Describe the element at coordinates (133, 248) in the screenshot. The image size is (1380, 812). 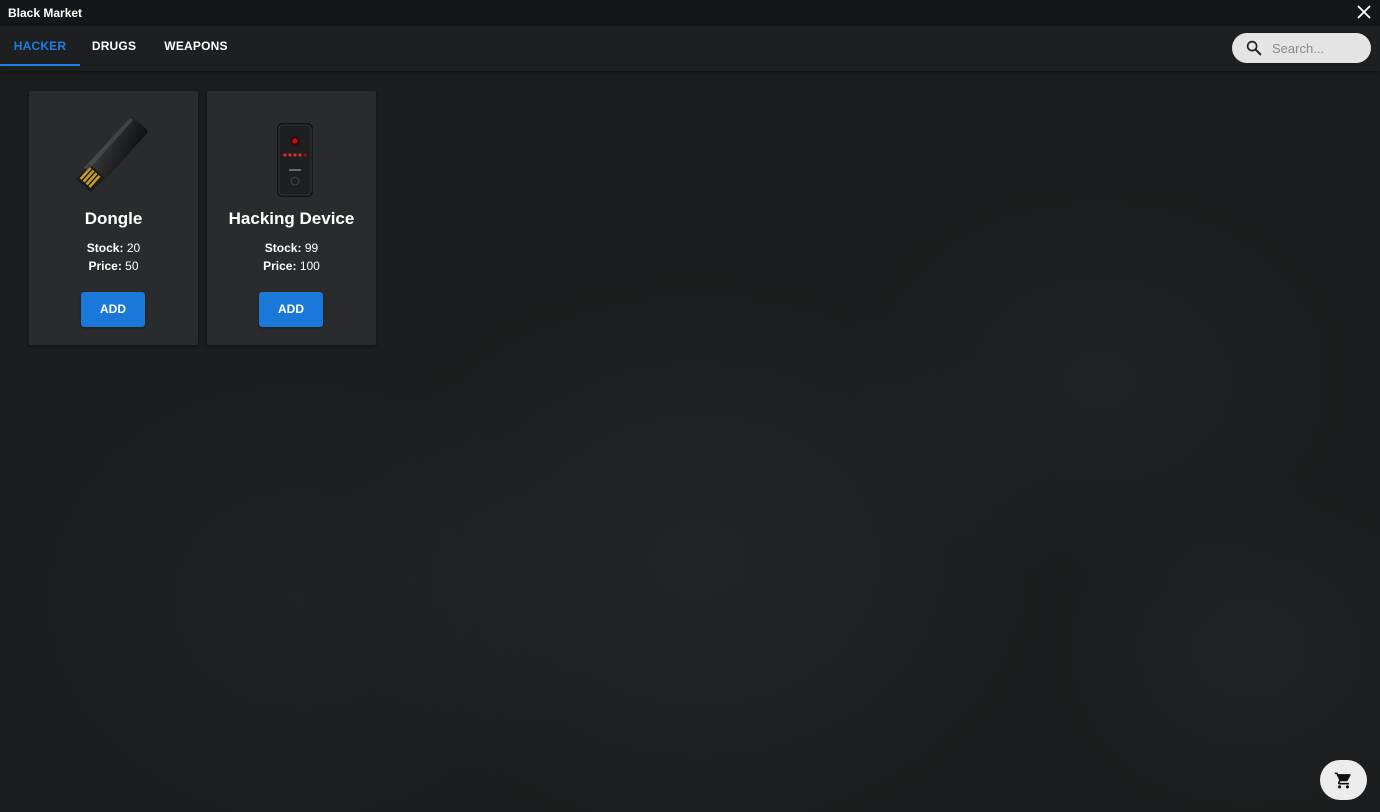
I see `stock-value: 20` at that location.